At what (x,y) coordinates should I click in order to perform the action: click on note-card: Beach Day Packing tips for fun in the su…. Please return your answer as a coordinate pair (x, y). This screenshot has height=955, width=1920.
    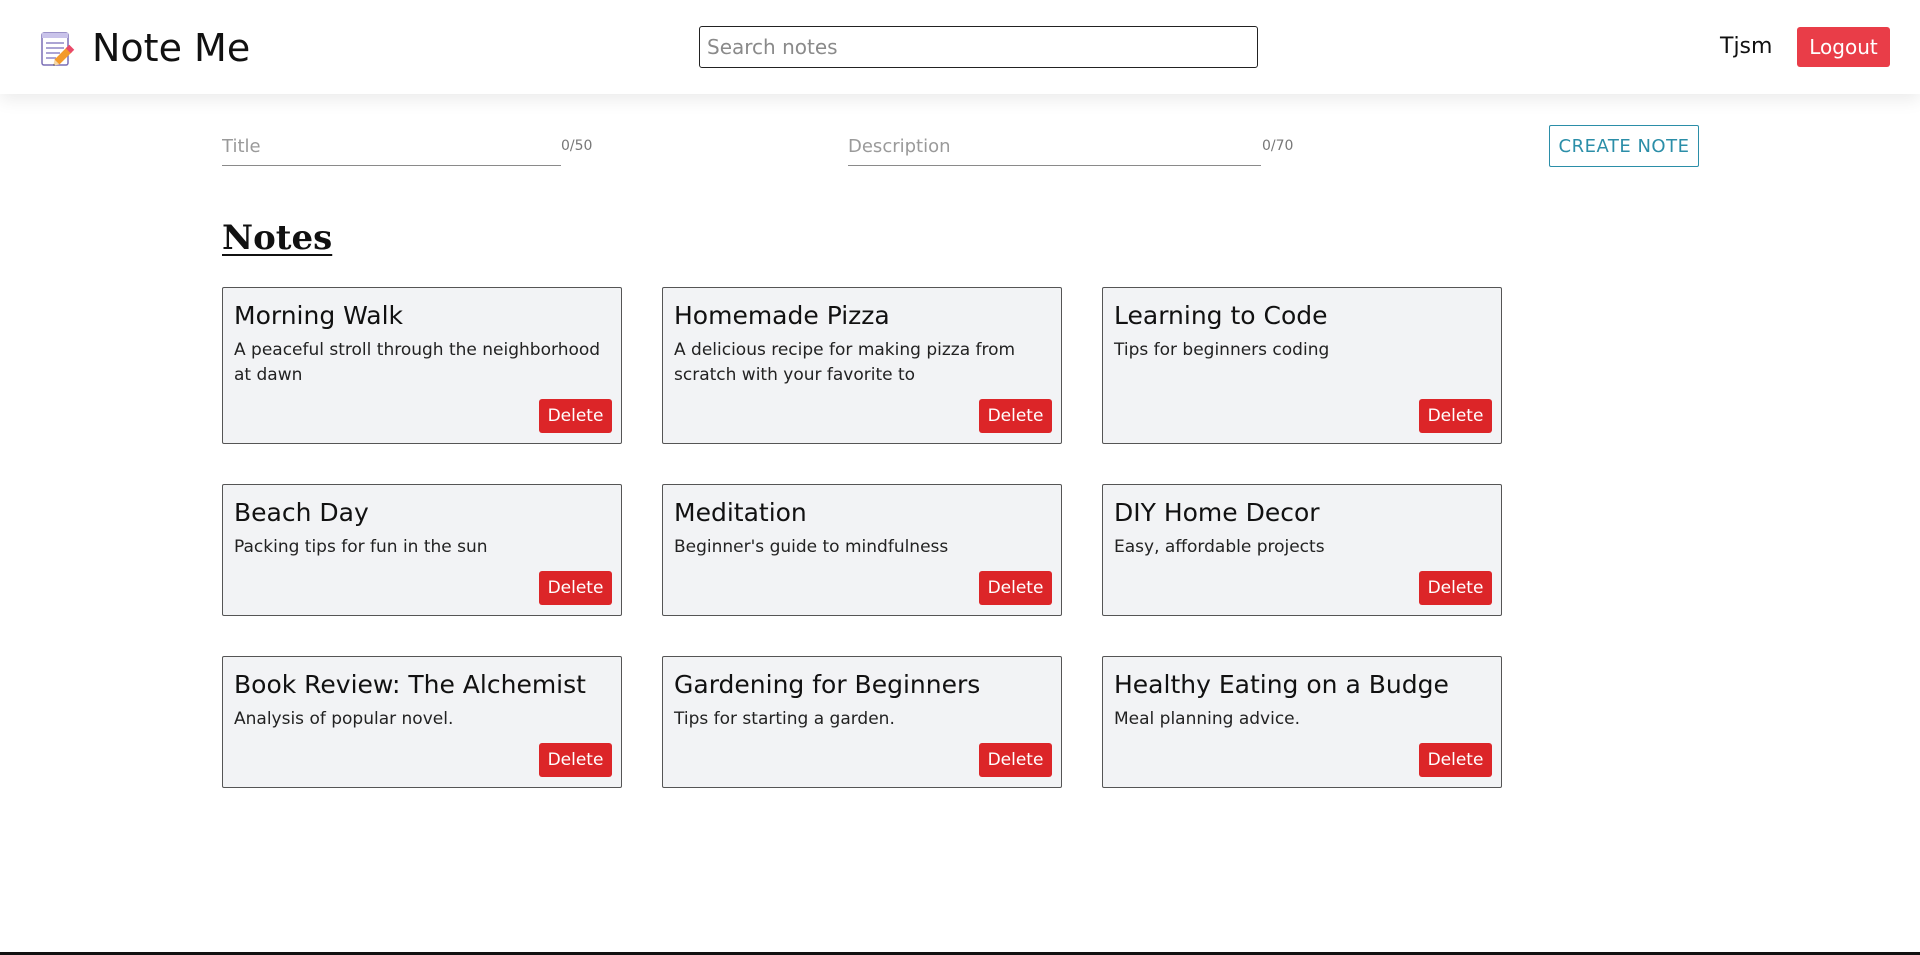
    Looking at the image, I should click on (422, 550).